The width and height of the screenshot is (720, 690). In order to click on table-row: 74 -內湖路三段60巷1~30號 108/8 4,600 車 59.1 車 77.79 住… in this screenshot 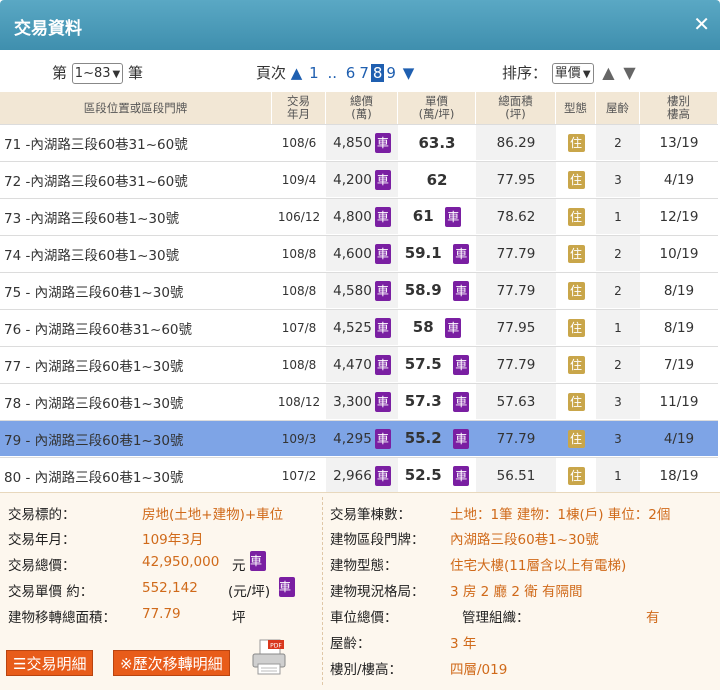, I will do `click(359, 253)`.